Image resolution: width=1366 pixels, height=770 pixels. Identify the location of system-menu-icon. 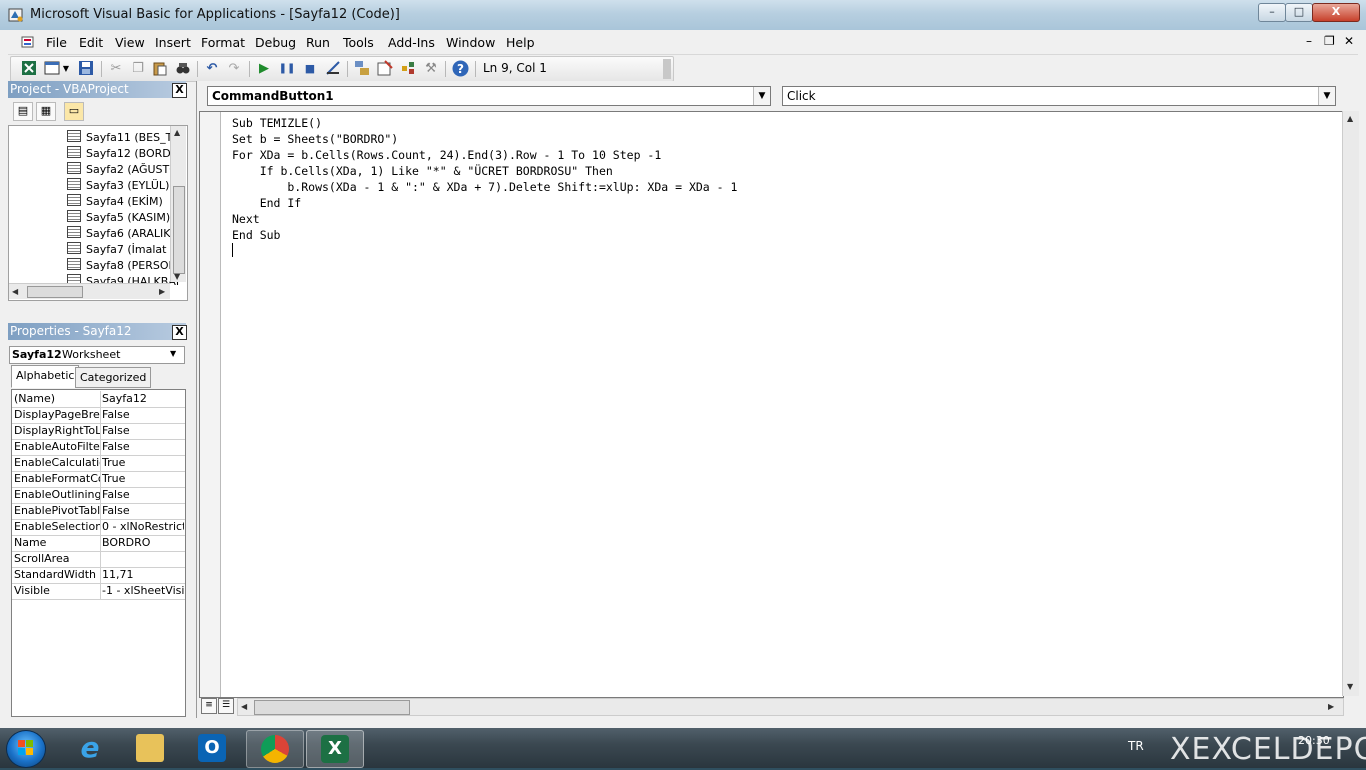
(28, 42).